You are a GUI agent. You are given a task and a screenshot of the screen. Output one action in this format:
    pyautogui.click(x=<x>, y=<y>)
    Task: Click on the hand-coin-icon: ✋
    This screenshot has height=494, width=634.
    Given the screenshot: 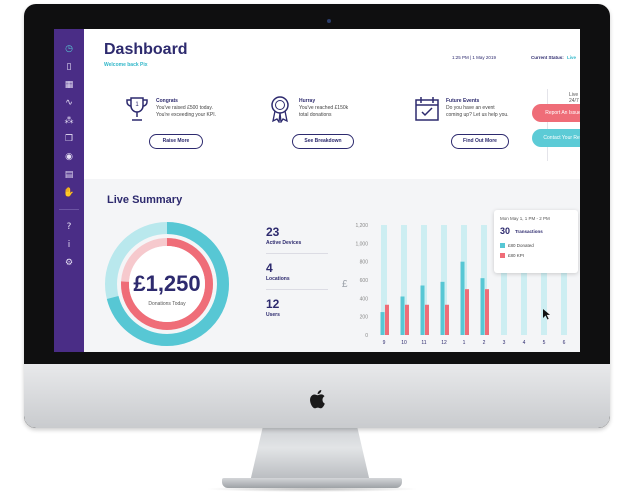 What is the action you would take?
    pyautogui.click(x=69, y=193)
    